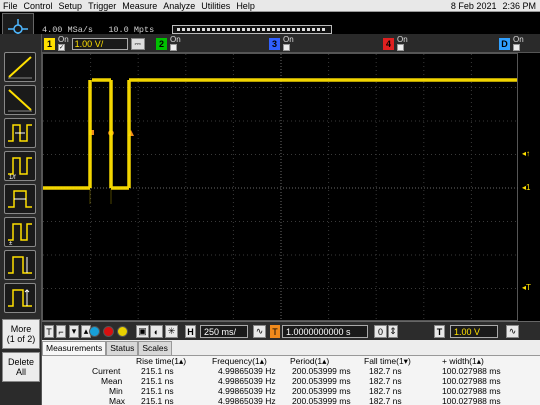 This screenshot has width=540, height=405. What do you see at coordinates (20, 265) in the screenshot?
I see `amplitude-icon` at bounding box center [20, 265].